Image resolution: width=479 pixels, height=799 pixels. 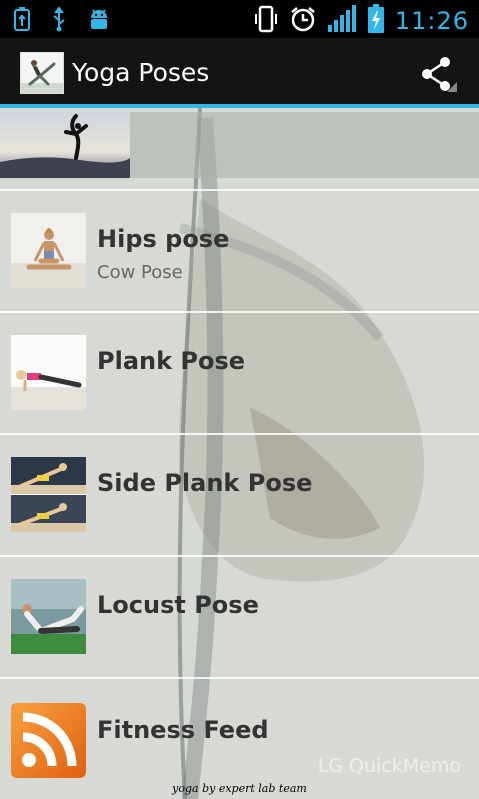 I want to click on header-banner-image, so click(x=65, y=145).